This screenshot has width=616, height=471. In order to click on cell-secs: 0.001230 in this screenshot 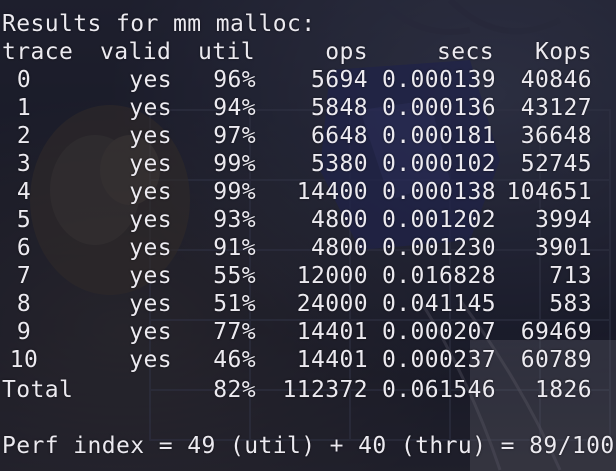, I will do `click(439, 248)`.